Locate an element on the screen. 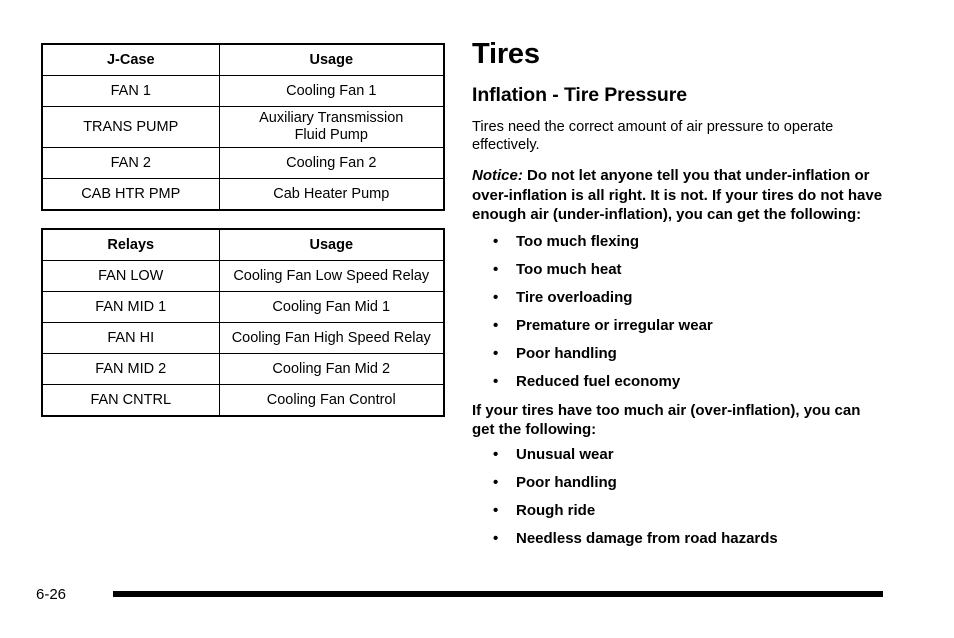 This screenshot has width=954, height=638. table-row: FAN 2 Cooling Fan 2 is located at coordinates (243, 163).